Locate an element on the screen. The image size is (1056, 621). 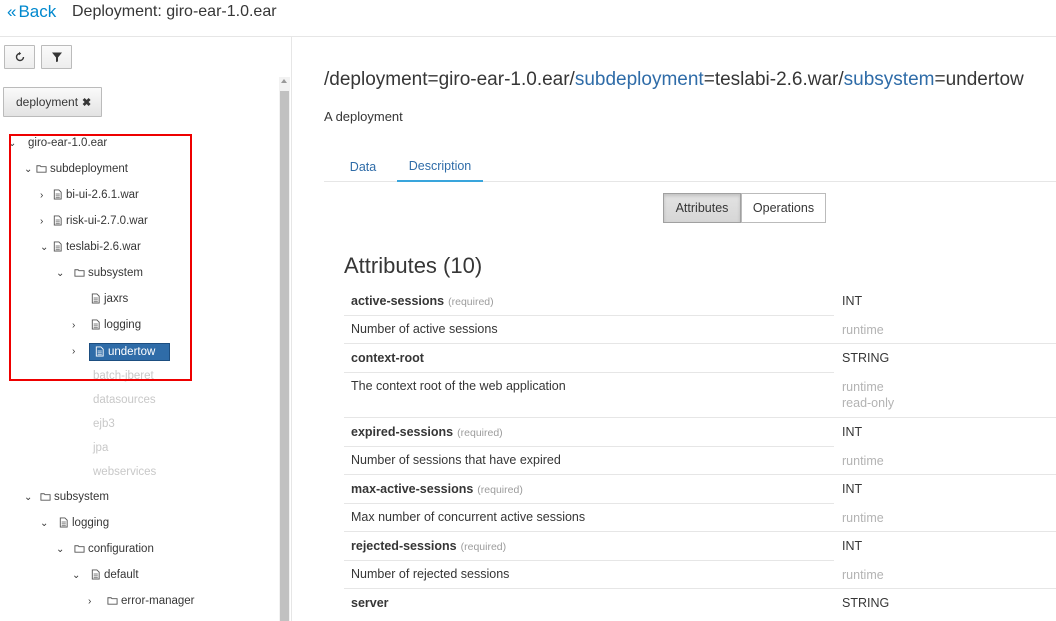
tree-node-label: subsystem is located at coordinates (115, 273).